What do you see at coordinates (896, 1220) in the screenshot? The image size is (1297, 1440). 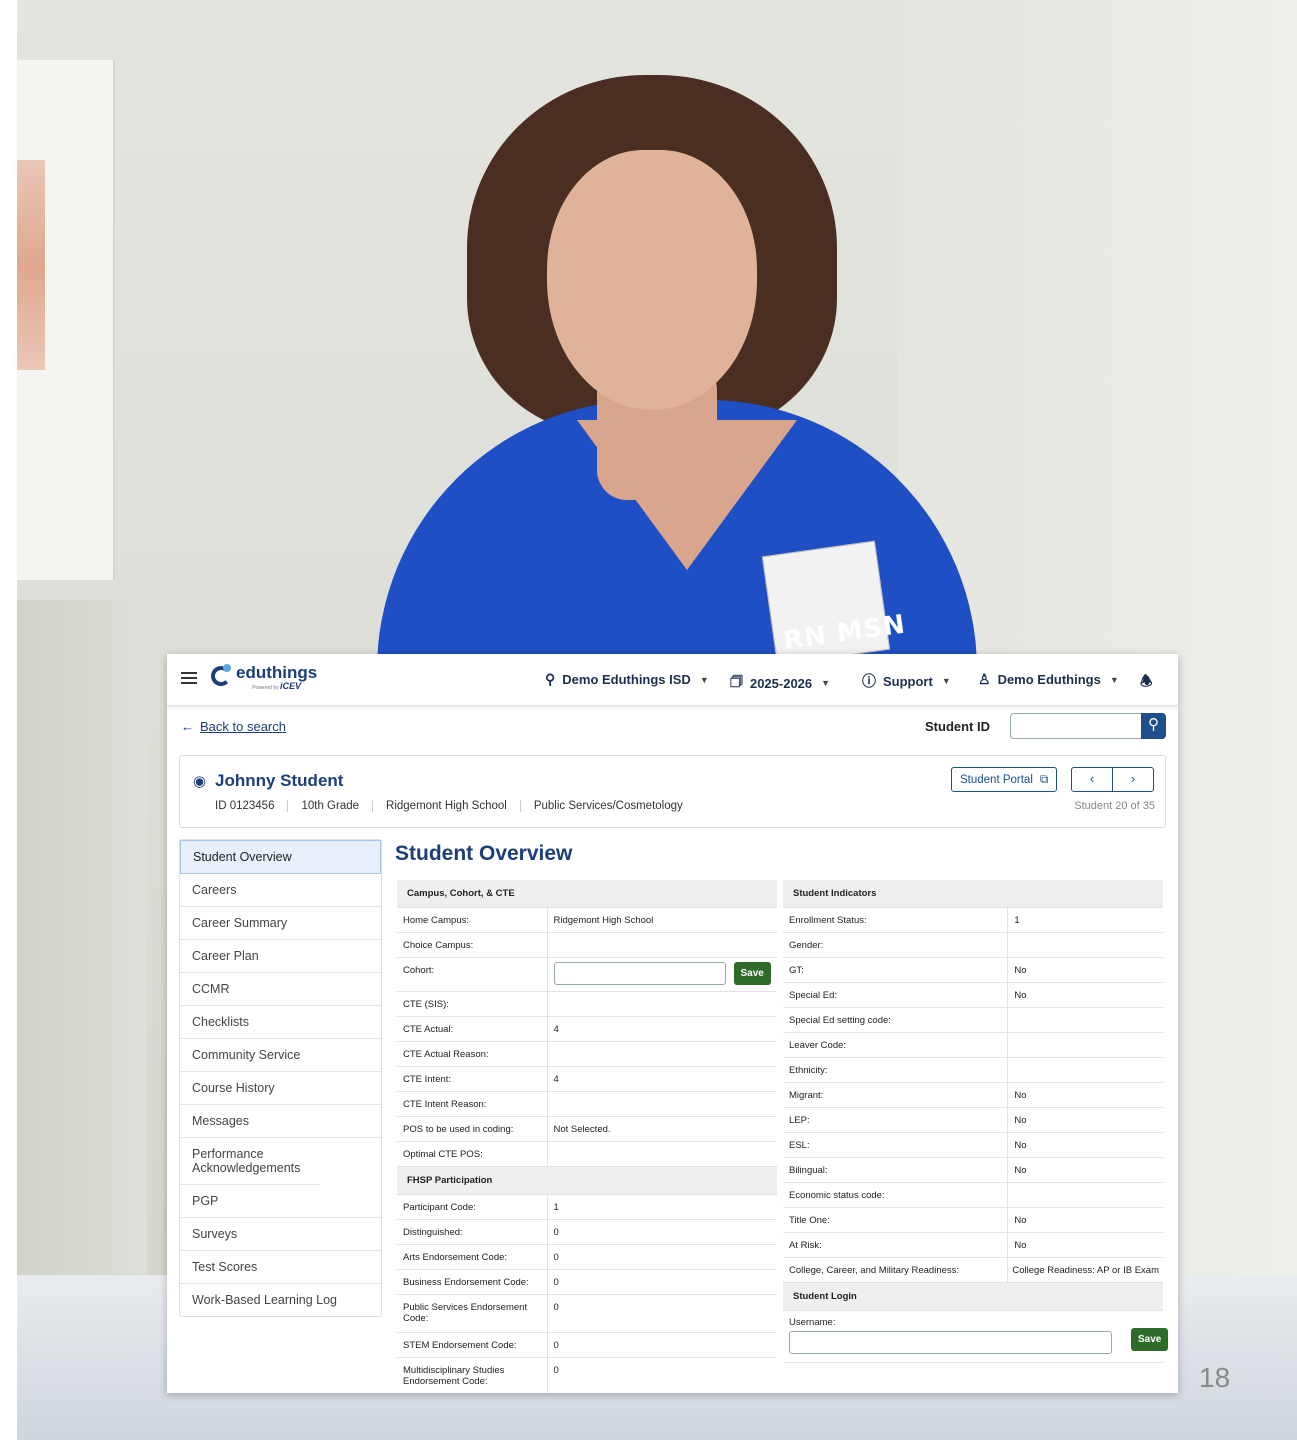 I see `field-label: Title One:` at bounding box center [896, 1220].